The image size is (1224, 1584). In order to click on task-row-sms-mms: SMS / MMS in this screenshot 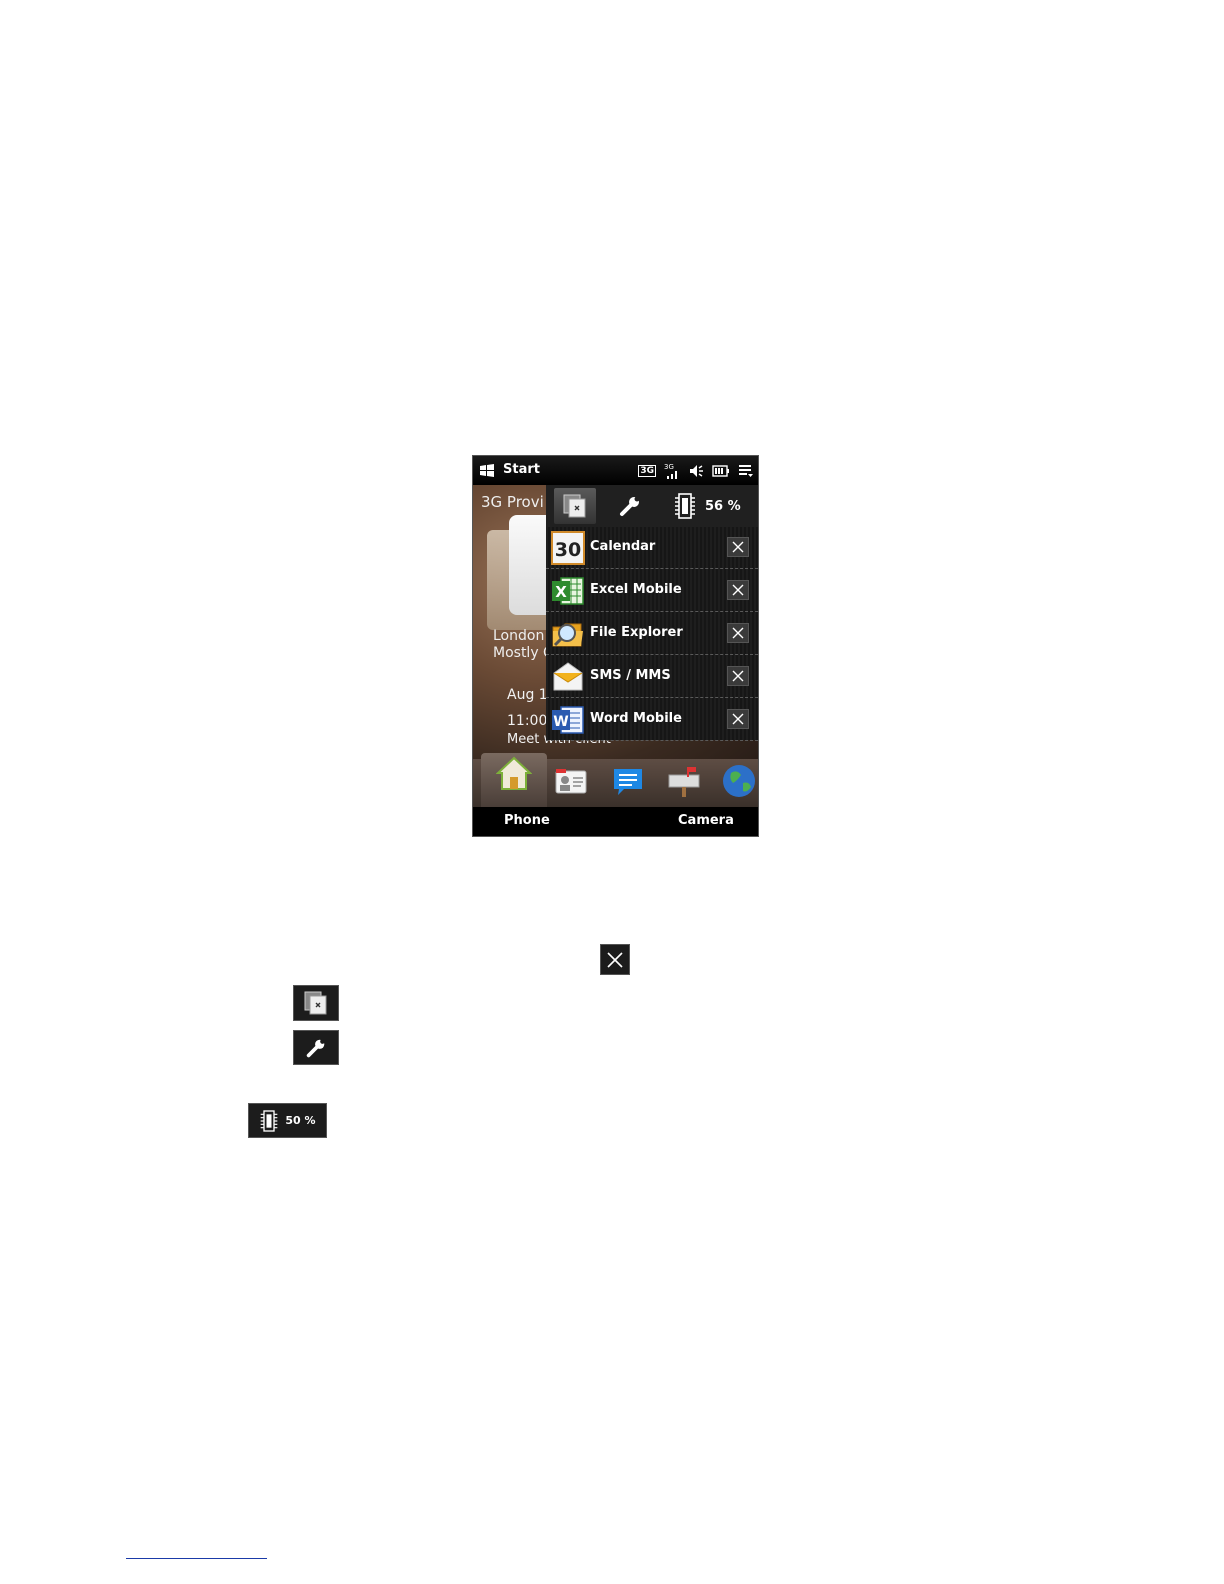, I will do `click(652, 677)`.